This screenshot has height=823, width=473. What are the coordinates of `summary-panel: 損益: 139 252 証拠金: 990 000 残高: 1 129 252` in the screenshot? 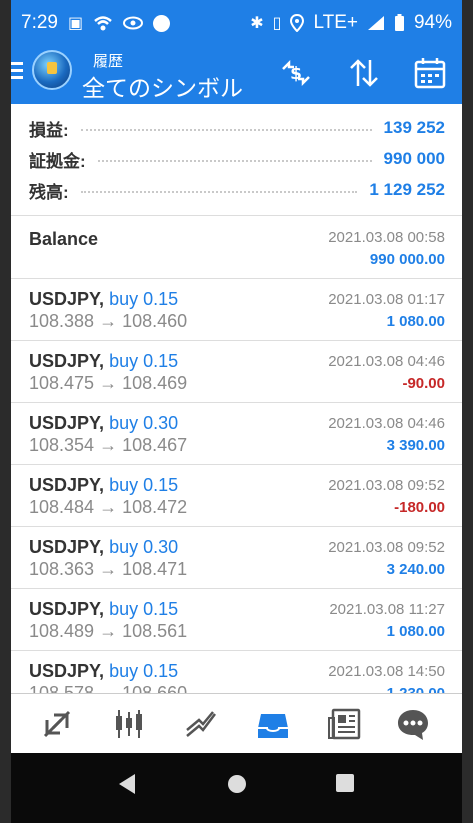 It's located at (236, 160).